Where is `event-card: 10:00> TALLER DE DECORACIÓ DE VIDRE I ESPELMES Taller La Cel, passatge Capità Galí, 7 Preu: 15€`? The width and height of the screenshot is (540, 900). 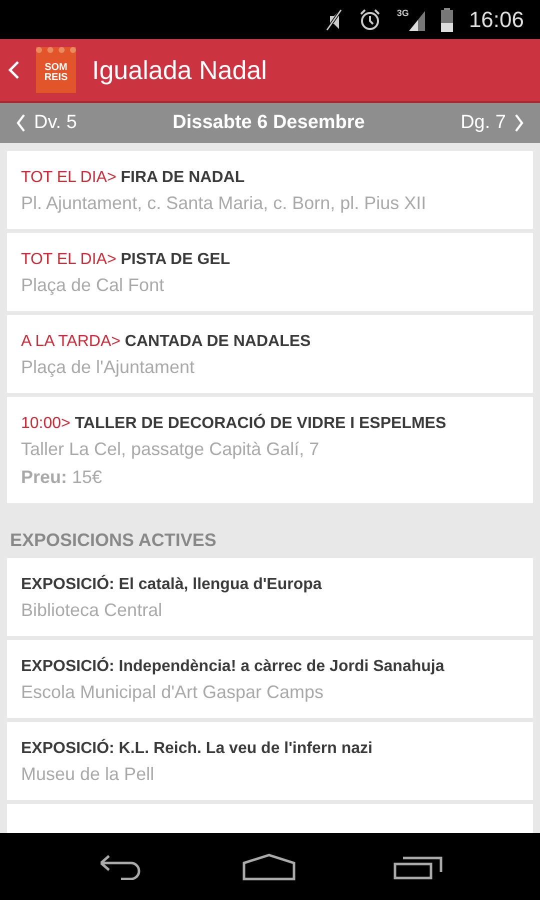
event-card: 10:00> TALLER DE DECORACIÓ DE VIDRE I ESPELMES Taller La Cel, passatge Capità Galí, 7 Preu: 15€ is located at coordinates (270, 450).